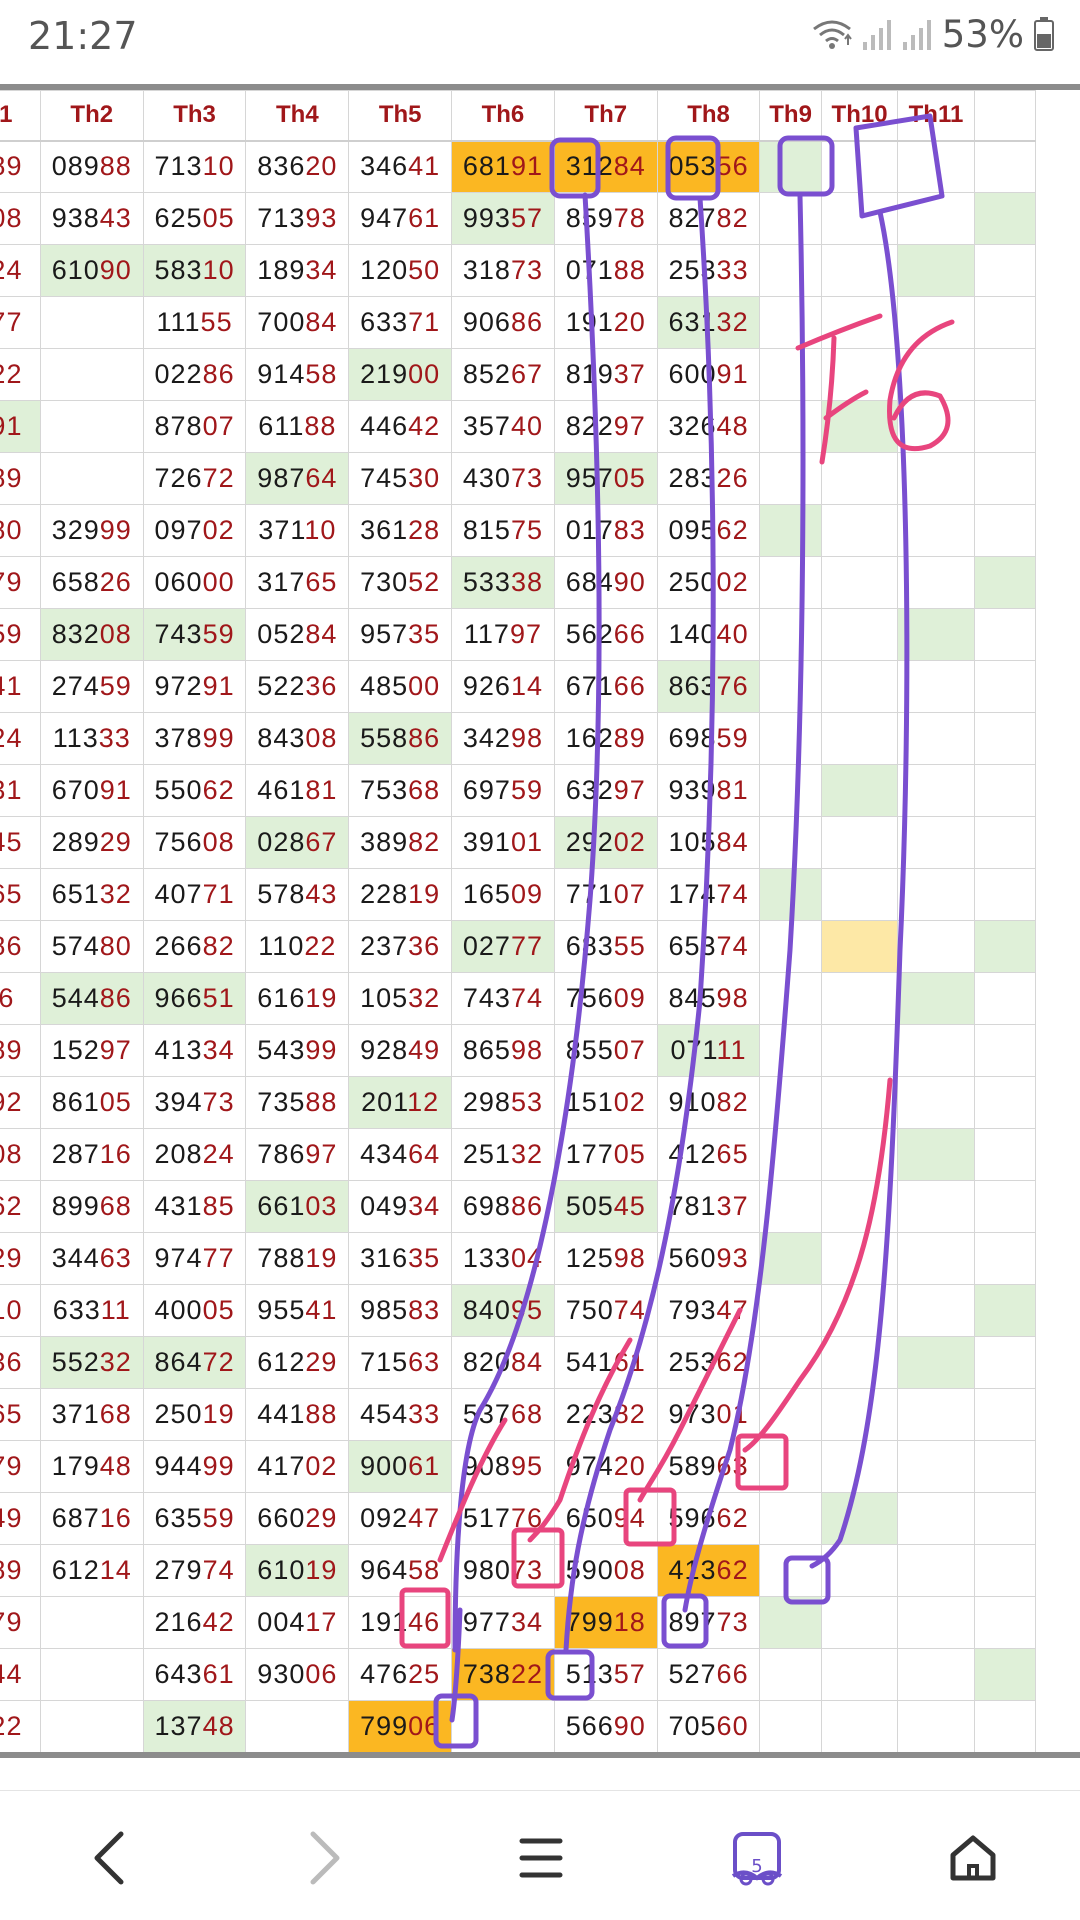 This screenshot has width=1080, height=1920. What do you see at coordinates (194, 1726) in the screenshot?
I see `table-cell: 13748` at bounding box center [194, 1726].